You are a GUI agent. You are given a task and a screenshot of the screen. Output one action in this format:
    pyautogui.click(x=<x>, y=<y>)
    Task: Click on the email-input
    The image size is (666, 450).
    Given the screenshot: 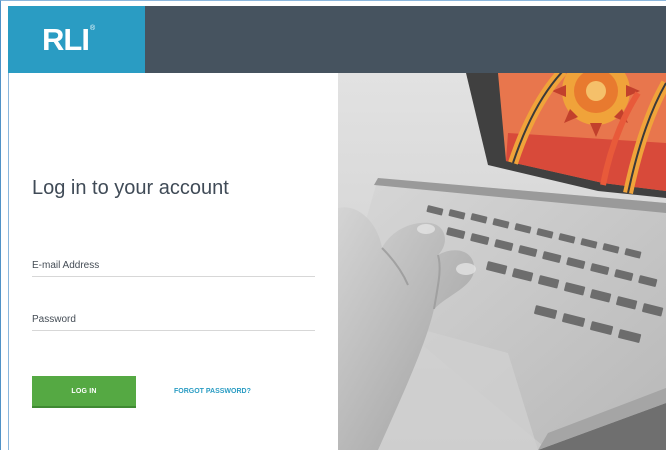 What is the action you would take?
    pyautogui.click(x=173, y=266)
    